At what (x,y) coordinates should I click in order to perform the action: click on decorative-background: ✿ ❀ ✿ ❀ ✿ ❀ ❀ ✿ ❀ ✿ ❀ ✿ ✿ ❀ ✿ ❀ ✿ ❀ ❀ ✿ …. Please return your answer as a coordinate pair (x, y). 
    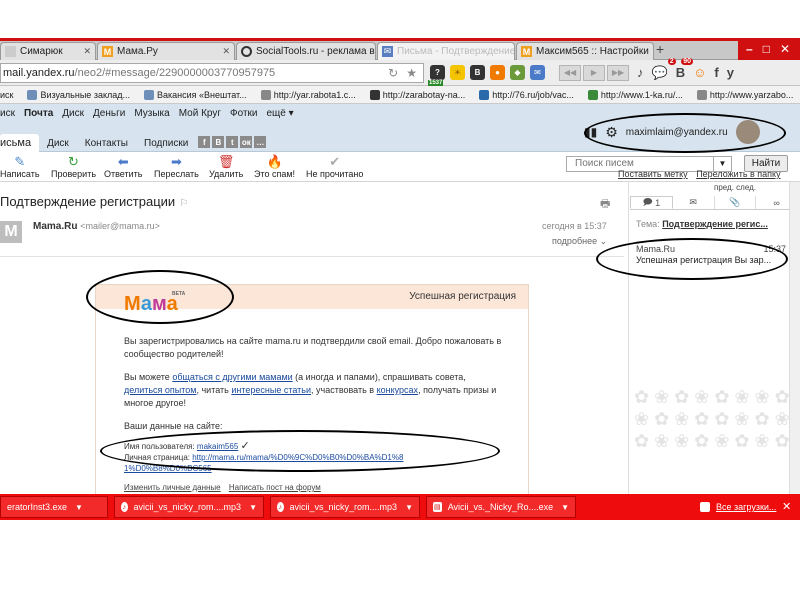
    Looking at the image, I should click on (712, 419).